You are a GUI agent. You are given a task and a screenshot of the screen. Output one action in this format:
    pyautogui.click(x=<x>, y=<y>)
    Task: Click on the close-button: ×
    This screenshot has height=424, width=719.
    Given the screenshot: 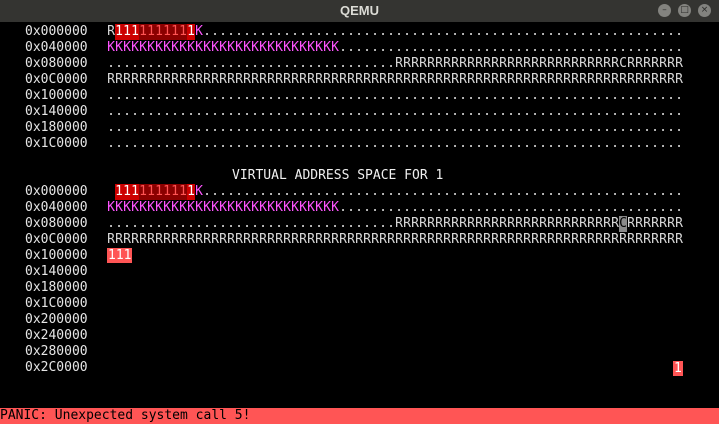 What is the action you would take?
    pyautogui.click(x=704, y=10)
    